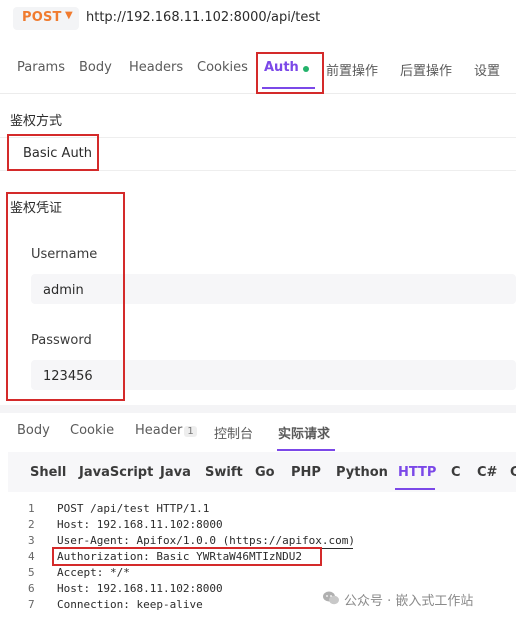 The image size is (516, 619). I want to click on lang-java: Java, so click(175, 472).